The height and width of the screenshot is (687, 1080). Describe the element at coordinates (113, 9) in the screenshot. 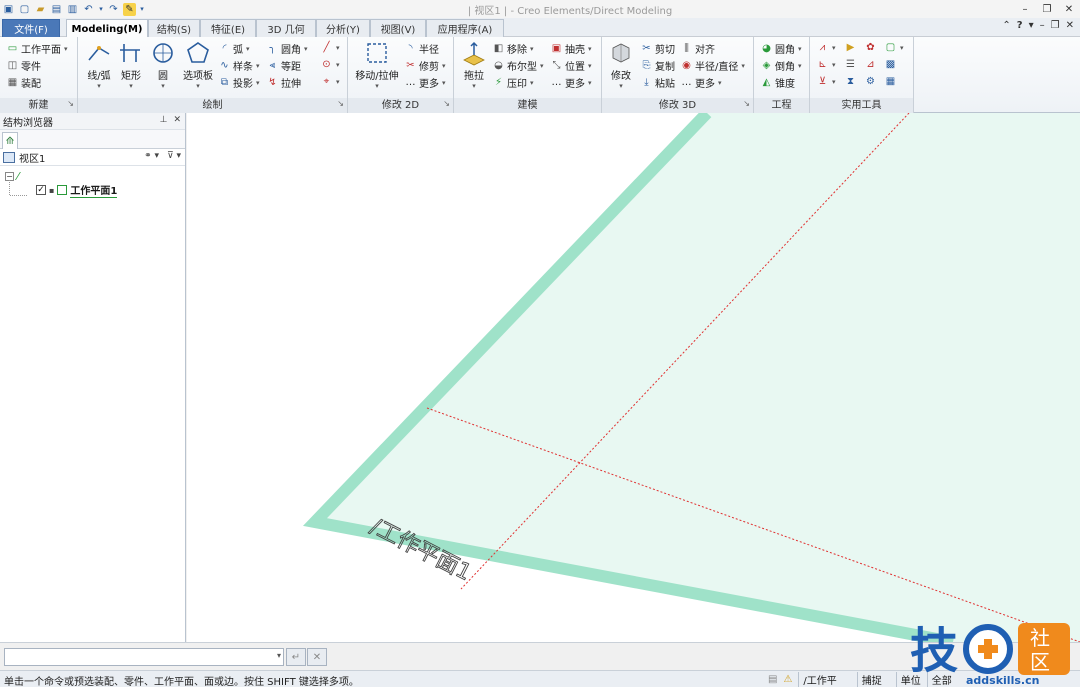

I see `redo-icon: ↷` at that location.